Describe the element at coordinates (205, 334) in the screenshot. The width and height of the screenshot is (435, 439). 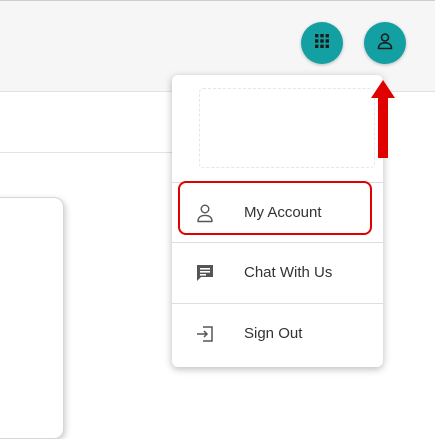
I see `sign-out-icon` at that location.